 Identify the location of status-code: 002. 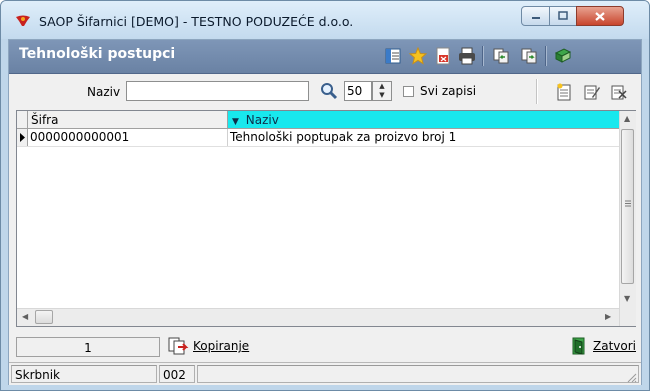
(177, 374).